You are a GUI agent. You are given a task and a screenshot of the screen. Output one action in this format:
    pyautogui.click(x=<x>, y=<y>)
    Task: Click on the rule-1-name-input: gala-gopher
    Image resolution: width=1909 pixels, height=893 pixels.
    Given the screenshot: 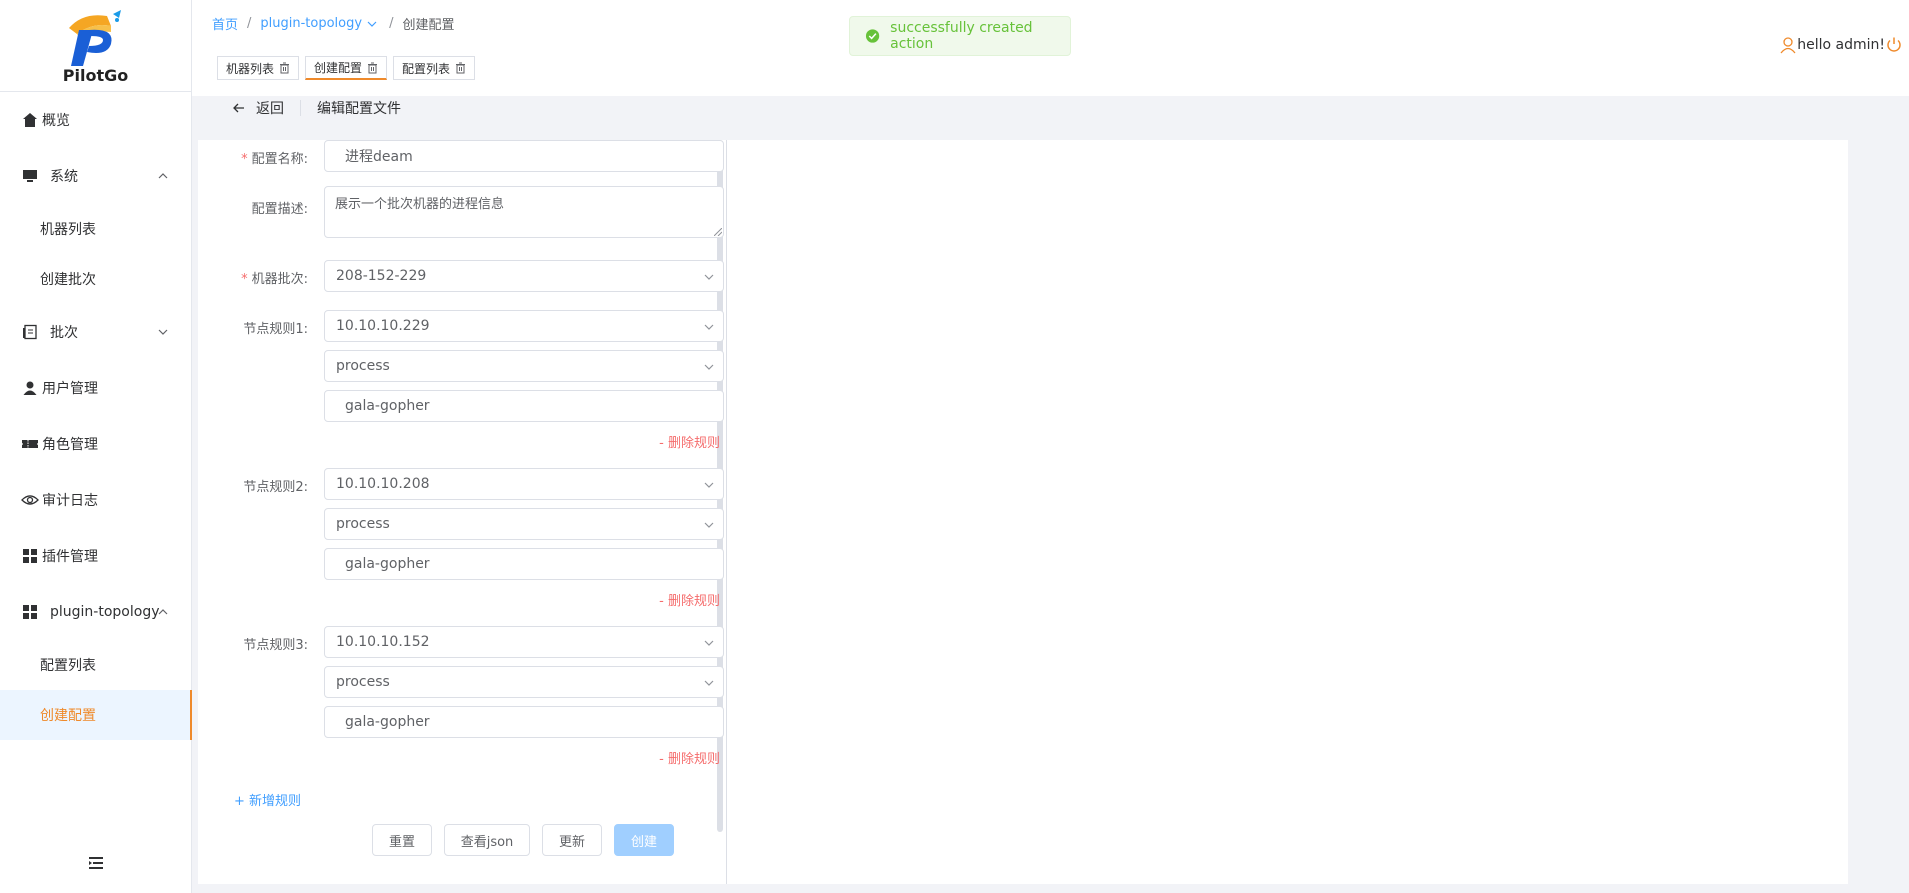 What is the action you would take?
    pyautogui.click(x=524, y=406)
    